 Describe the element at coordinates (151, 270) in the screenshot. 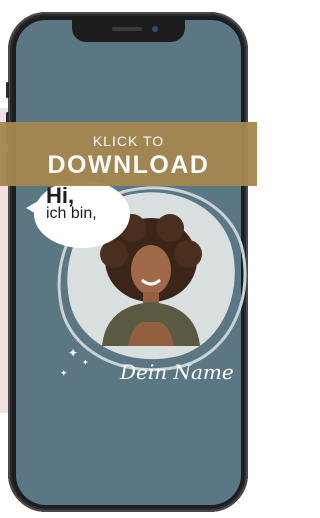

I see `face-shape` at that location.